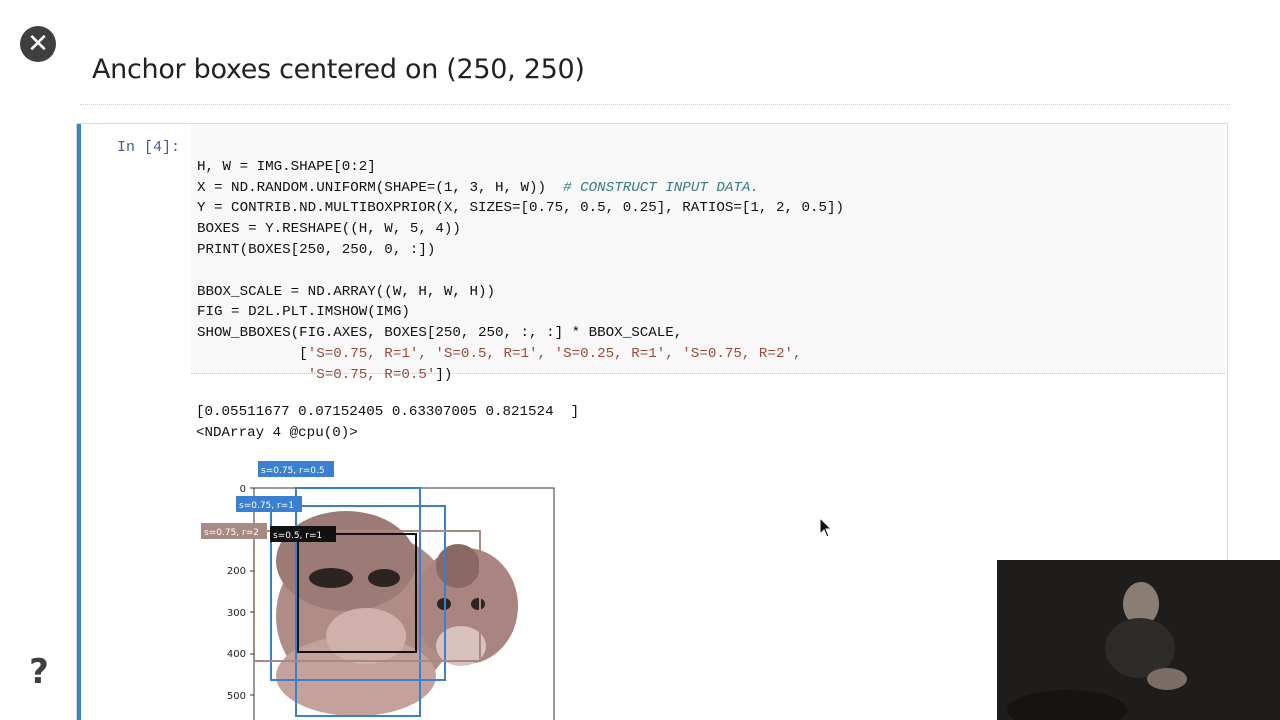 Image resolution: width=1280 pixels, height=720 pixels. What do you see at coordinates (346, 291) in the screenshot?
I see `code-line: BBOX_SCALE = ND.ARRAY((W, H, W, H))` at bounding box center [346, 291].